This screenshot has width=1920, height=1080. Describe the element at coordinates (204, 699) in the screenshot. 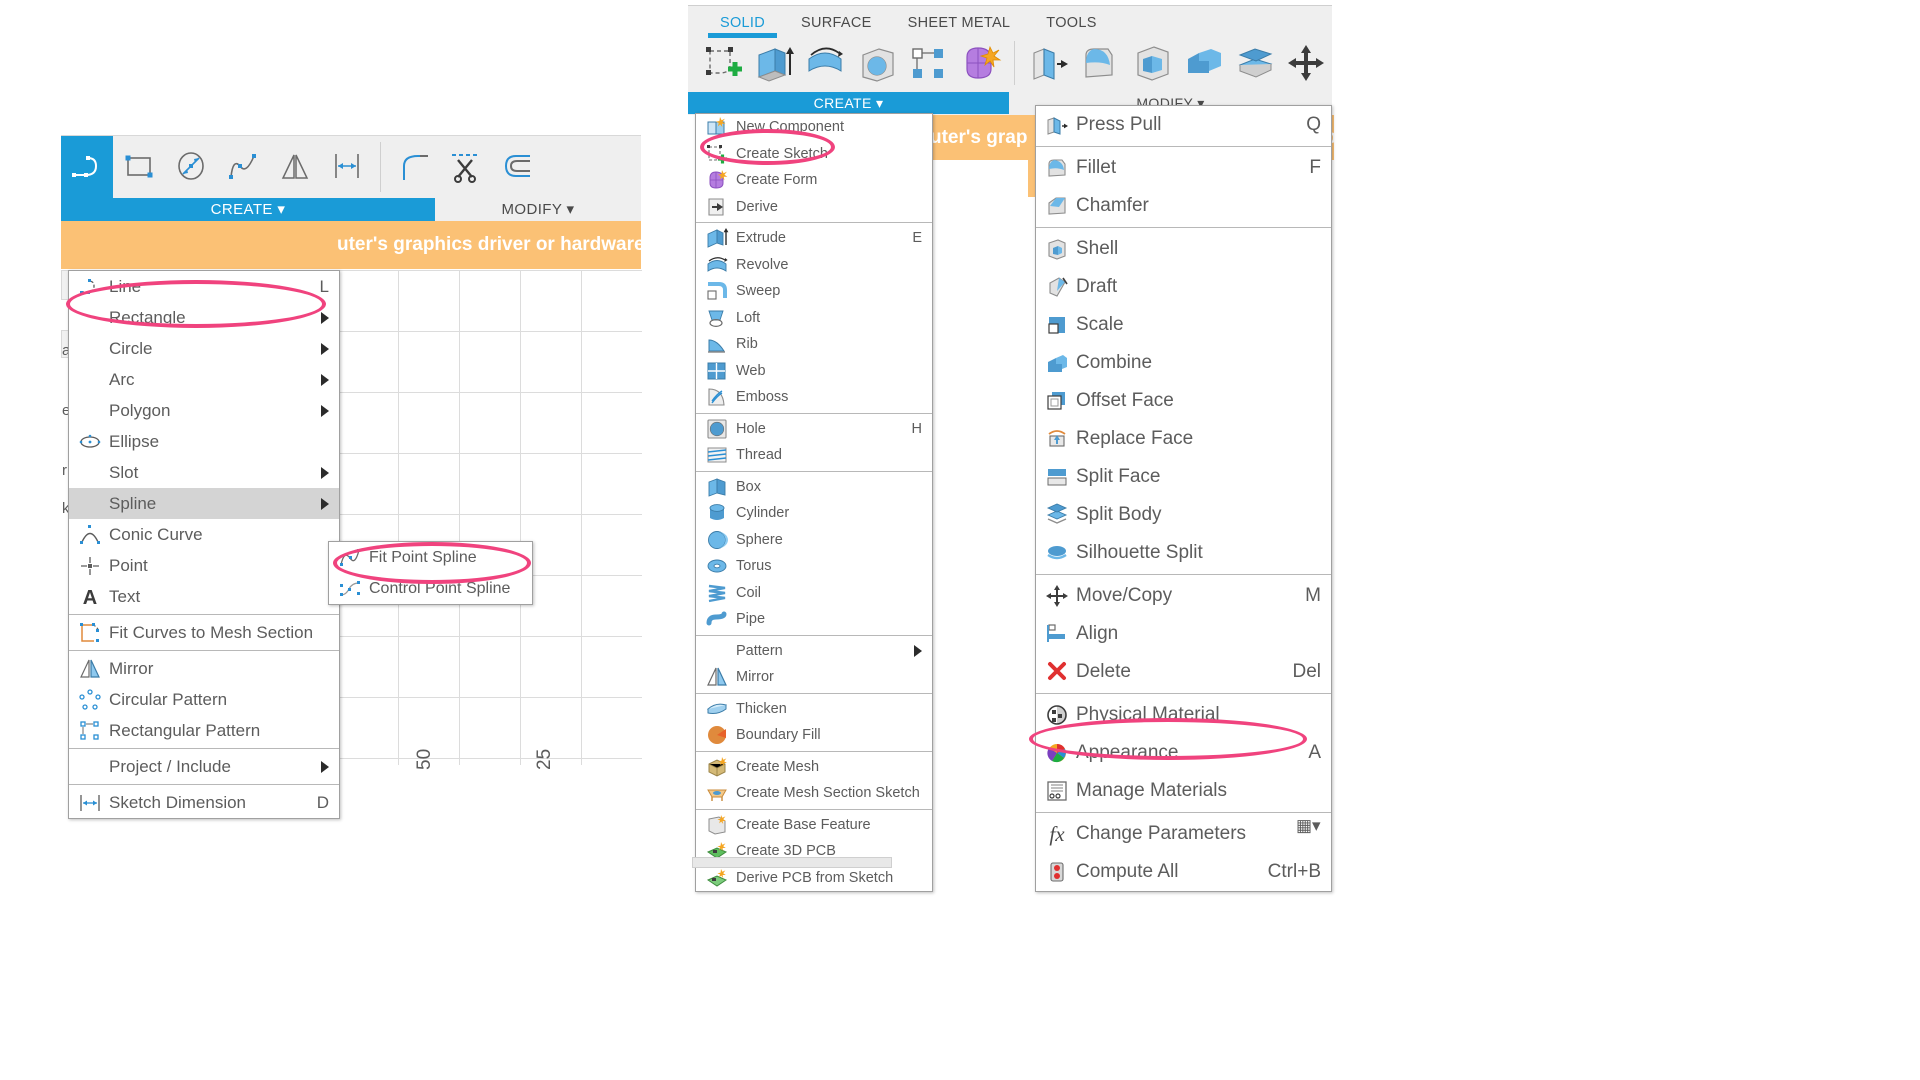

I see `menu-item-circular-pattern: Circular Pattern` at that location.